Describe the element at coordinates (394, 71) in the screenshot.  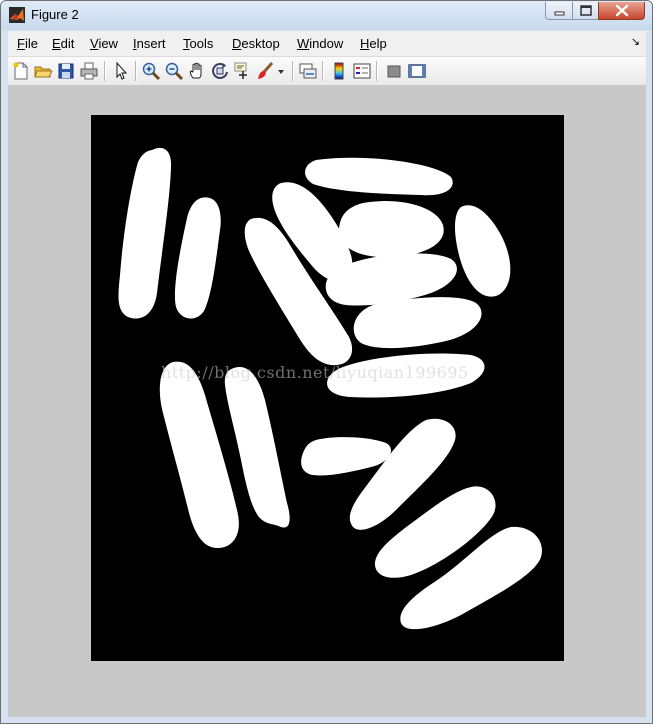
I see `hide-plot-tools-icon` at that location.